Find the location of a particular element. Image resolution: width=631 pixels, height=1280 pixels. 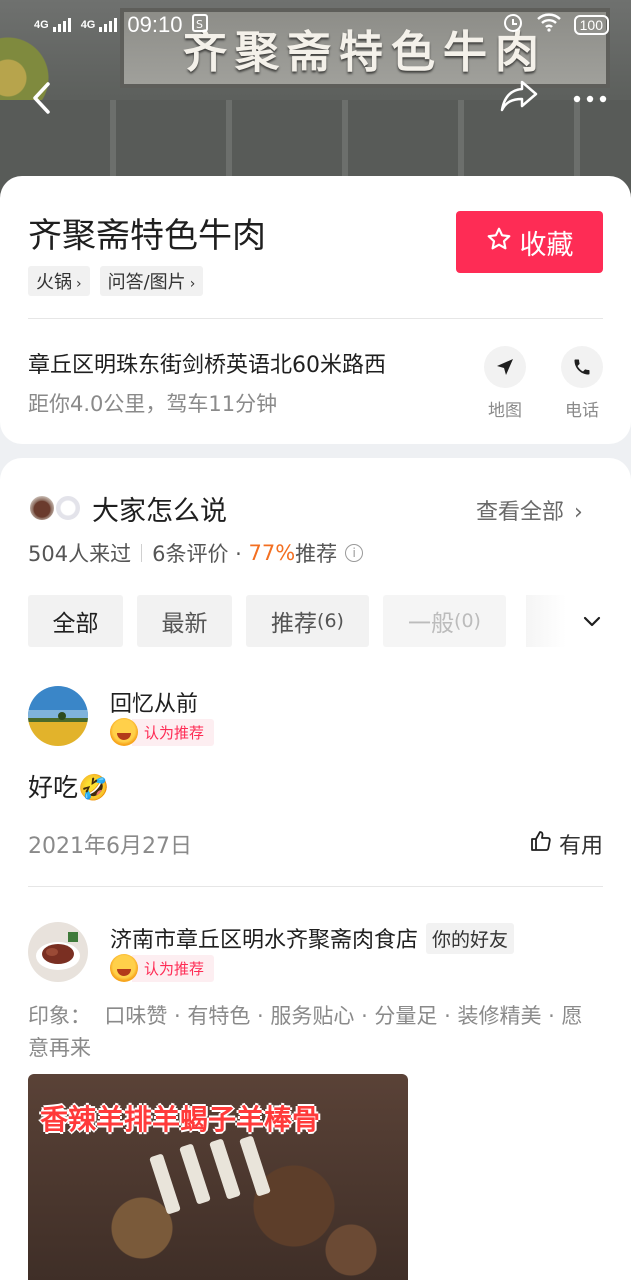

review-photo: 香辣羊排羊蝎子羊棒骨 is located at coordinates (218, 1177).